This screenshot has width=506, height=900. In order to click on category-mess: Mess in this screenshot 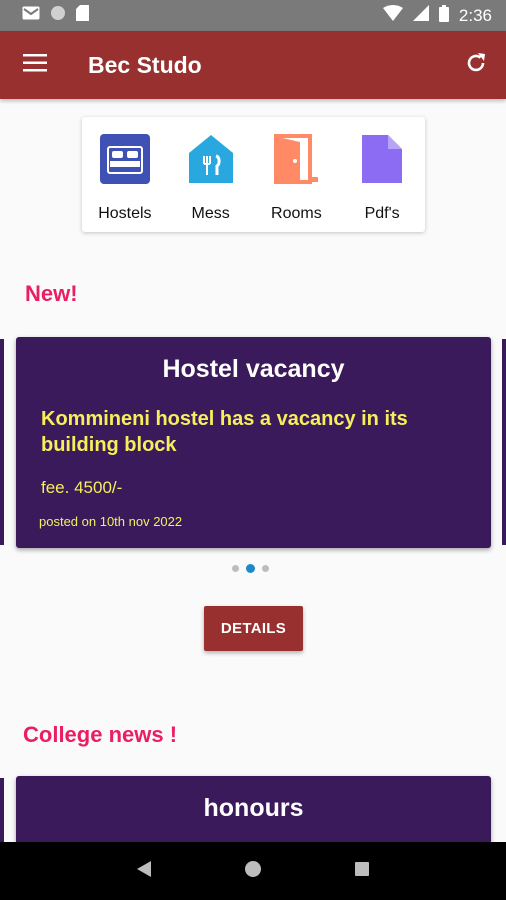, I will do `click(211, 182)`.